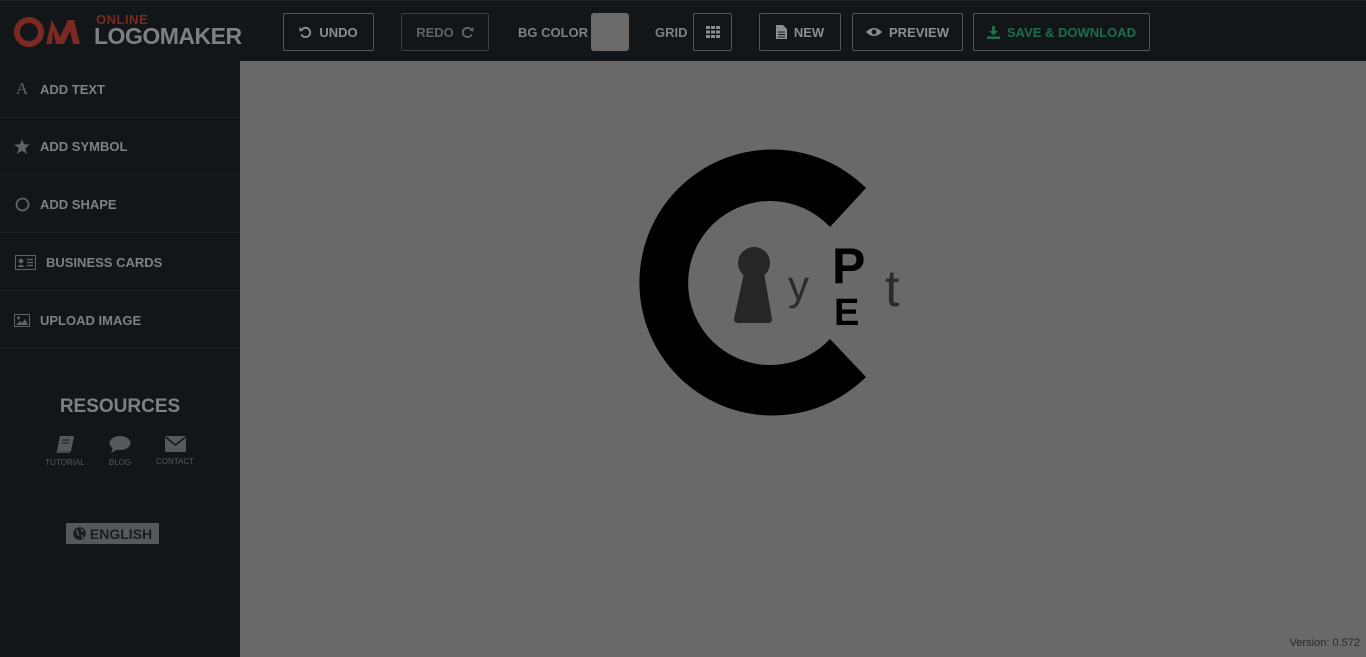  Describe the element at coordinates (84, 146) in the screenshot. I see `sidebar-item-label: ADD SYMBOL` at that location.